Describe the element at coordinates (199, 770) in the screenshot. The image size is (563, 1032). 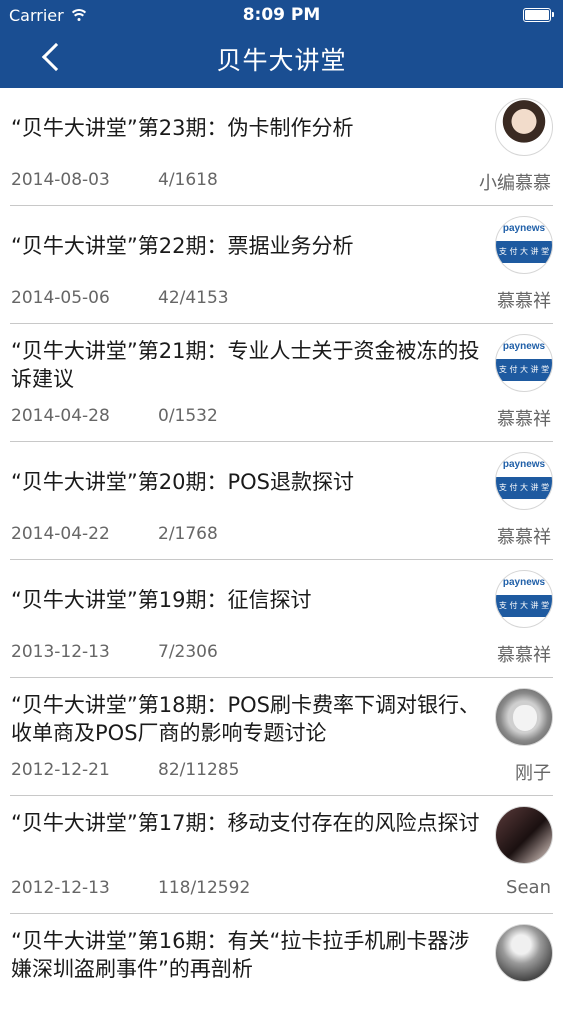
I see `item-reply-view-count: 82/11285` at that location.